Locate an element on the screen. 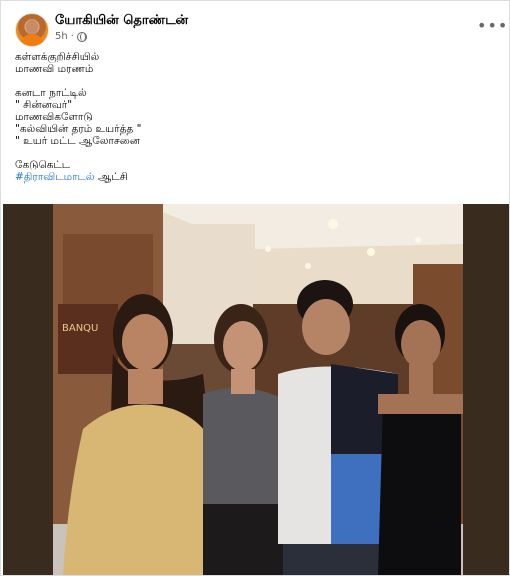 The height and width of the screenshot is (576, 510). post-header: யோகியின் தொண்டன் 5h · ••• is located at coordinates (261, 29).